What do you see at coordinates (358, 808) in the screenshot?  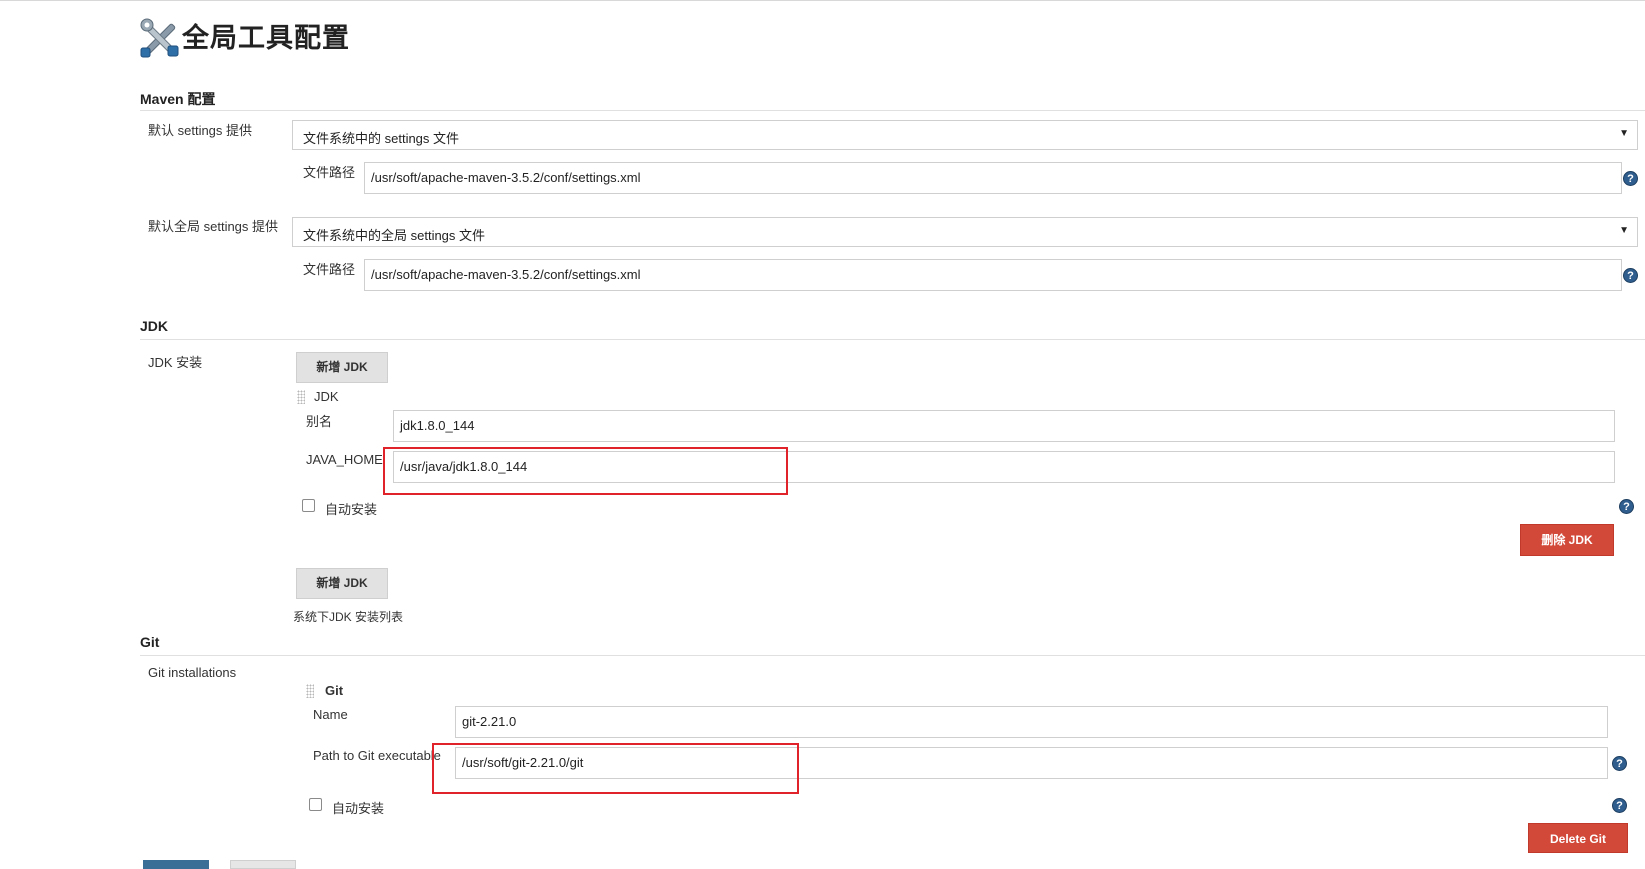 I see `git-auto-install-label: 自动安装` at bounding box center [358, 808].